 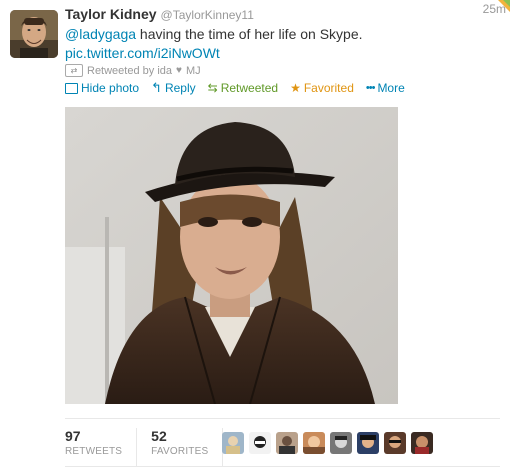 I want to click on retweets-stat: 97 RETWEETS, so click(x=101, y=447).